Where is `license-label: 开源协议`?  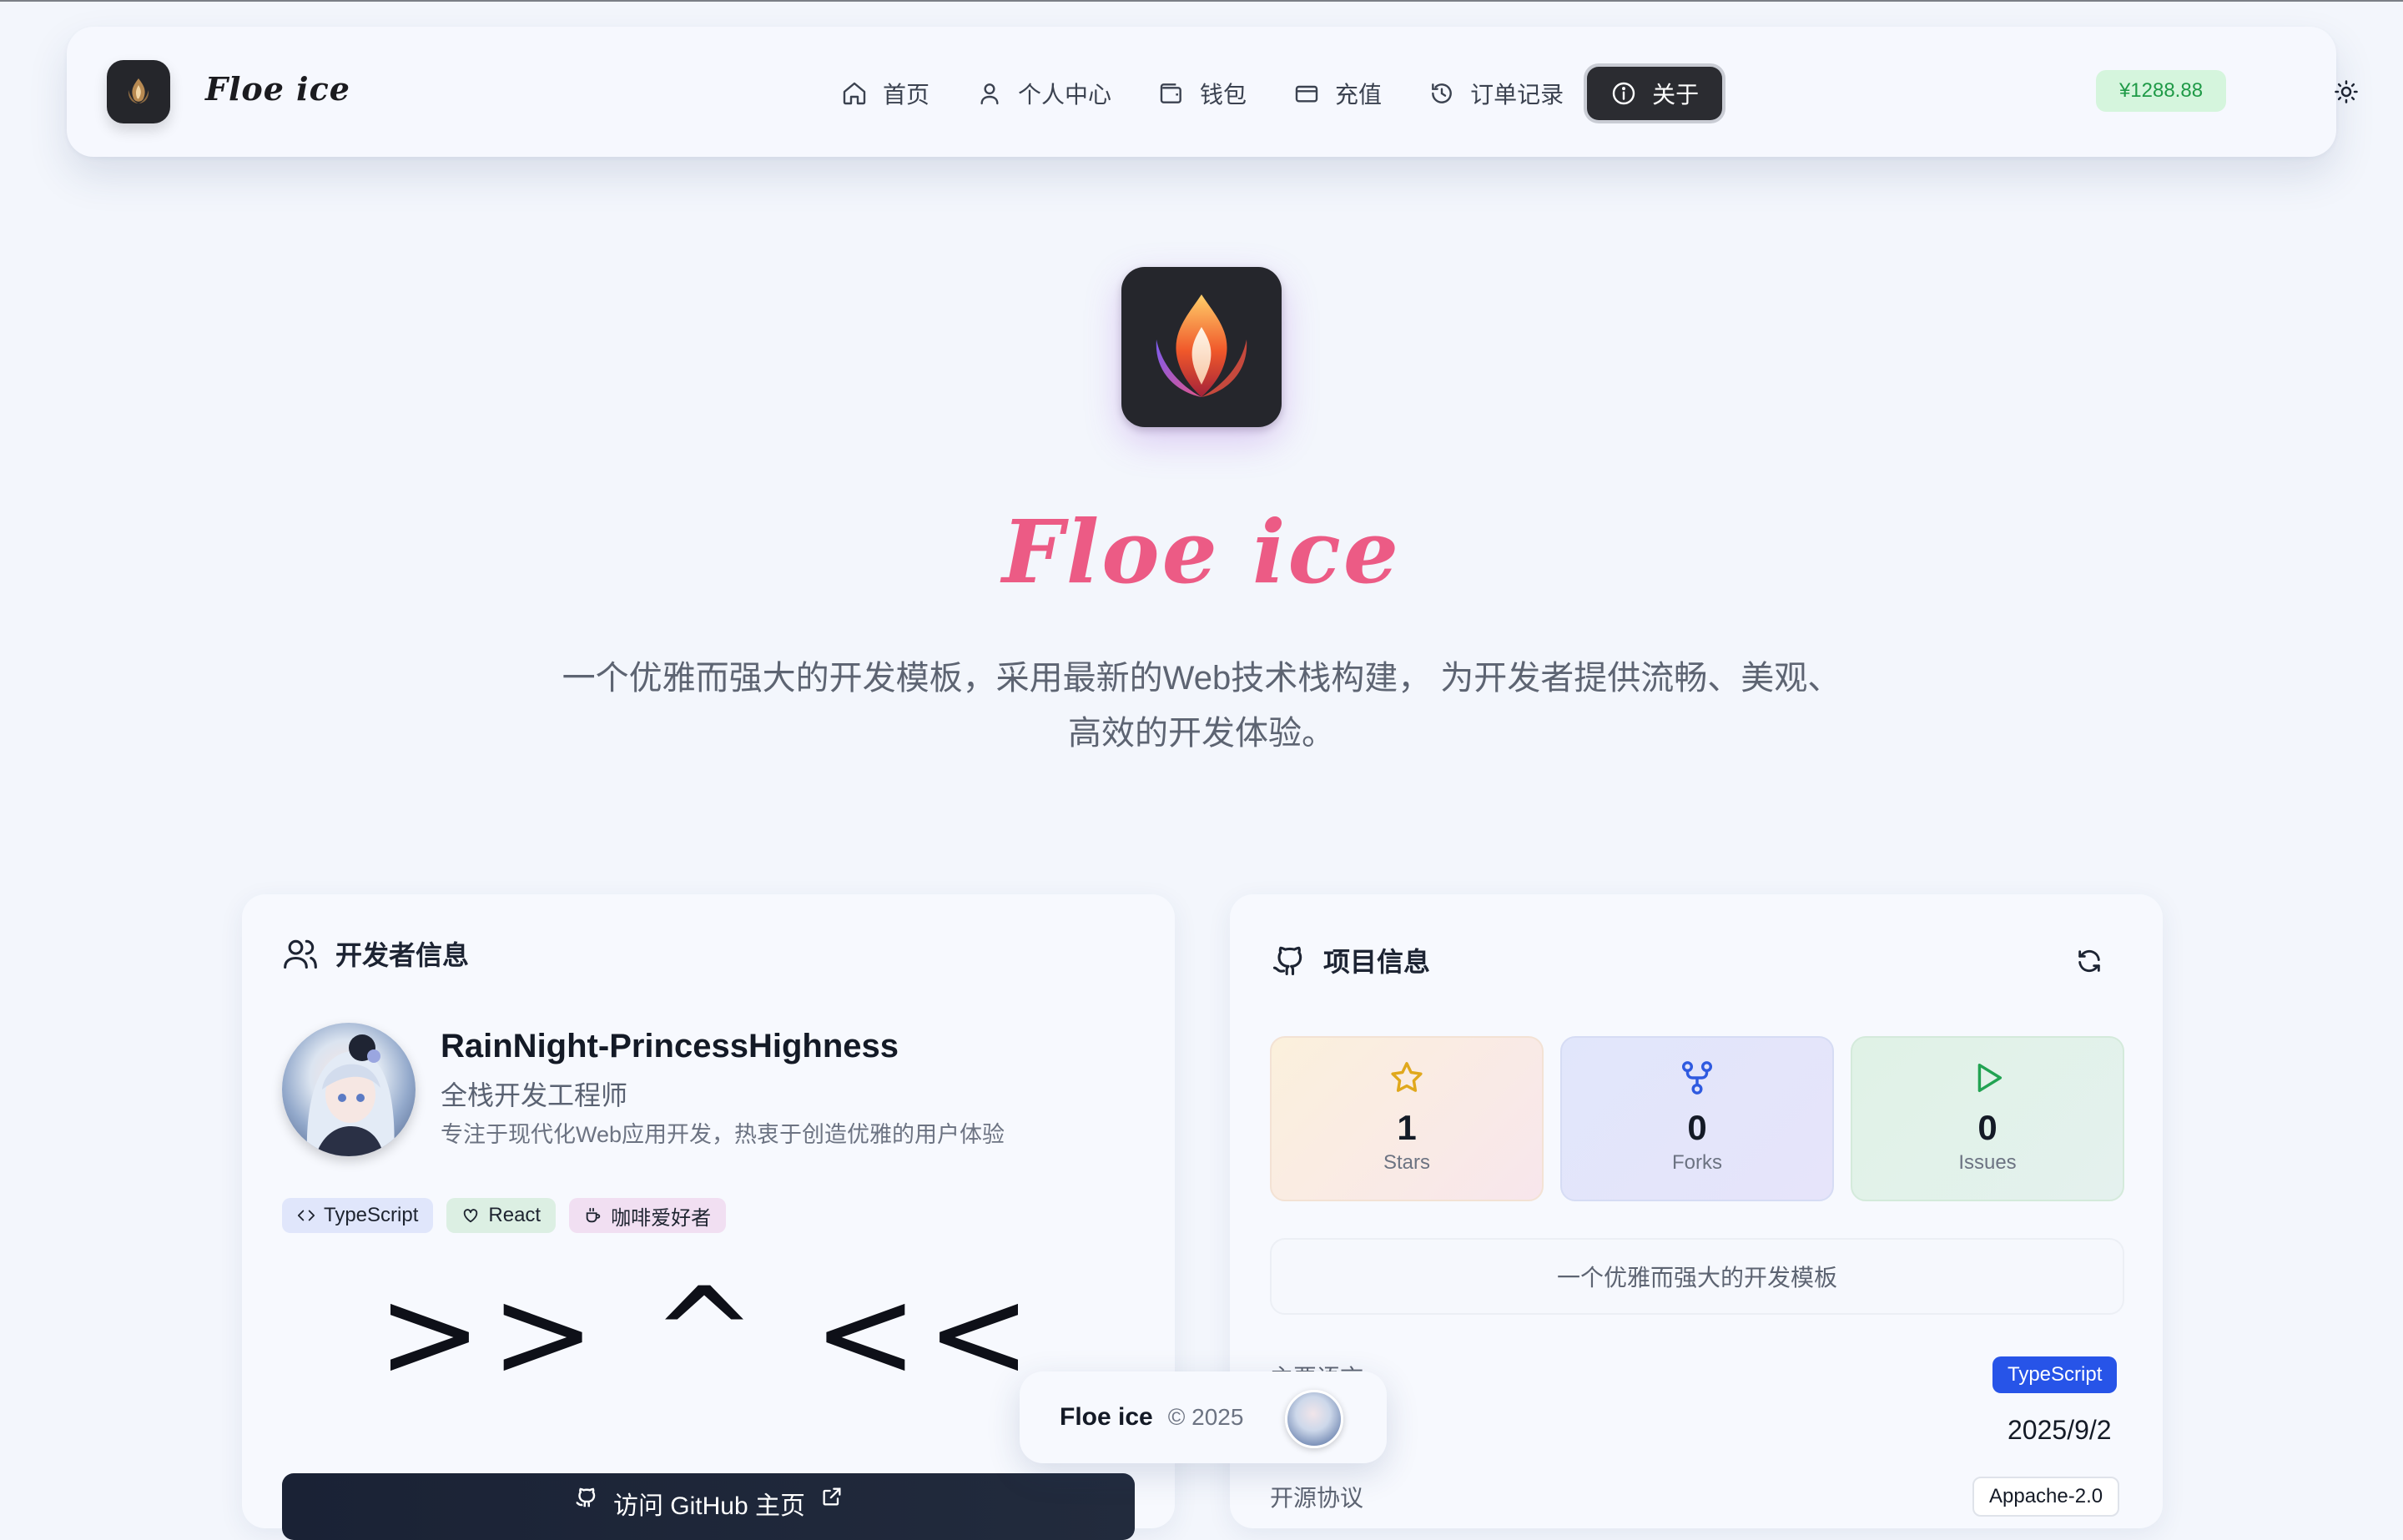
license-label: 开源协议 is located at coordinates (1317, 1498).